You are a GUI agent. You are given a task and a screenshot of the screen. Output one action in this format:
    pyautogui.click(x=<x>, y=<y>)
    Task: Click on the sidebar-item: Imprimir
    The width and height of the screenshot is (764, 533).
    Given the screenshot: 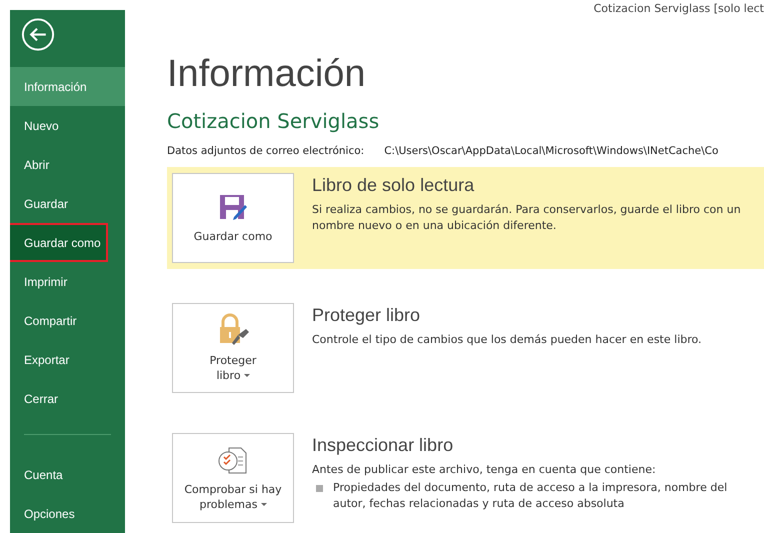 What is the action you would take?
    pyautogui.click(x=67, y=282)
    